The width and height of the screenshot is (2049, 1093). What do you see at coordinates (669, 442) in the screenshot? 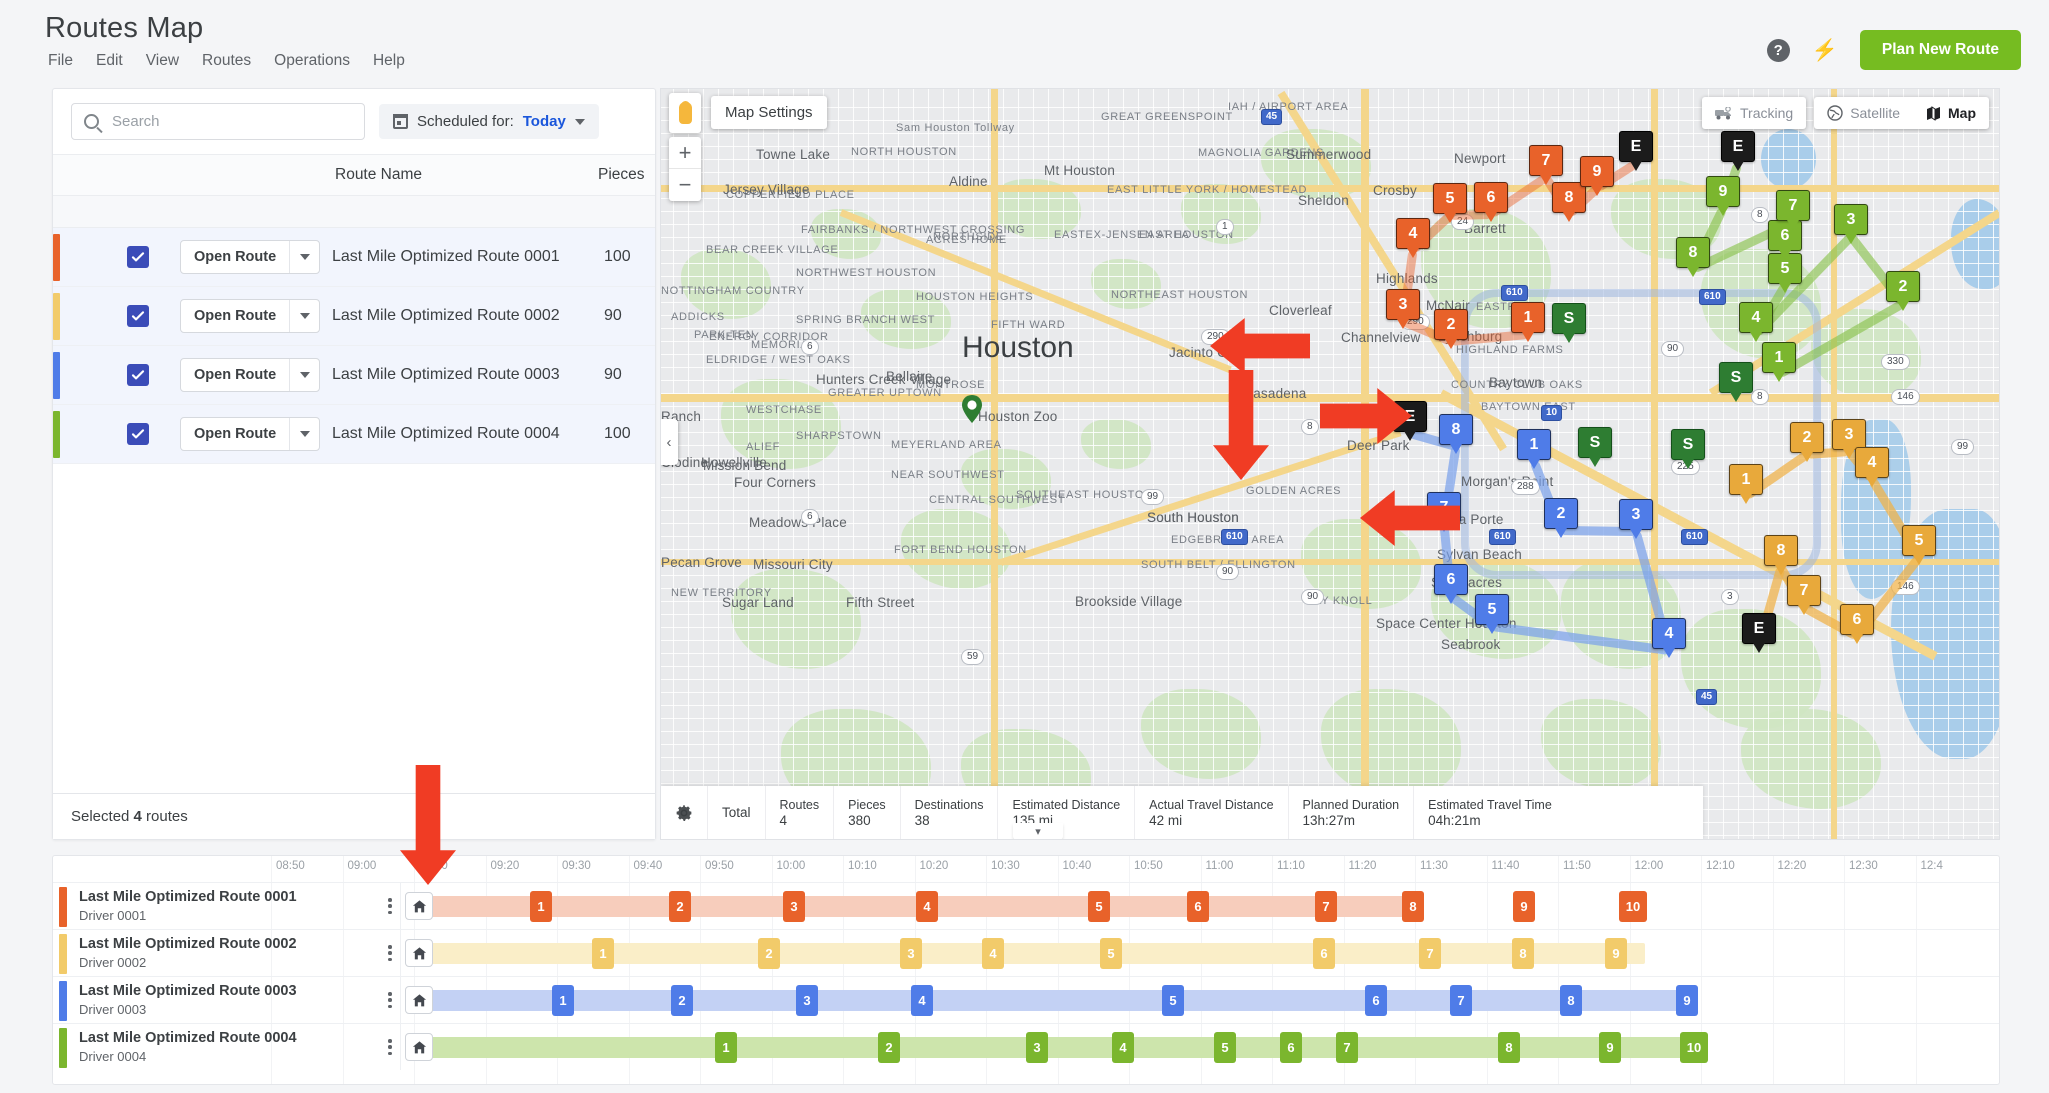
I see `panel-collapse-handle: ‹` at bounding box center [669, 442].